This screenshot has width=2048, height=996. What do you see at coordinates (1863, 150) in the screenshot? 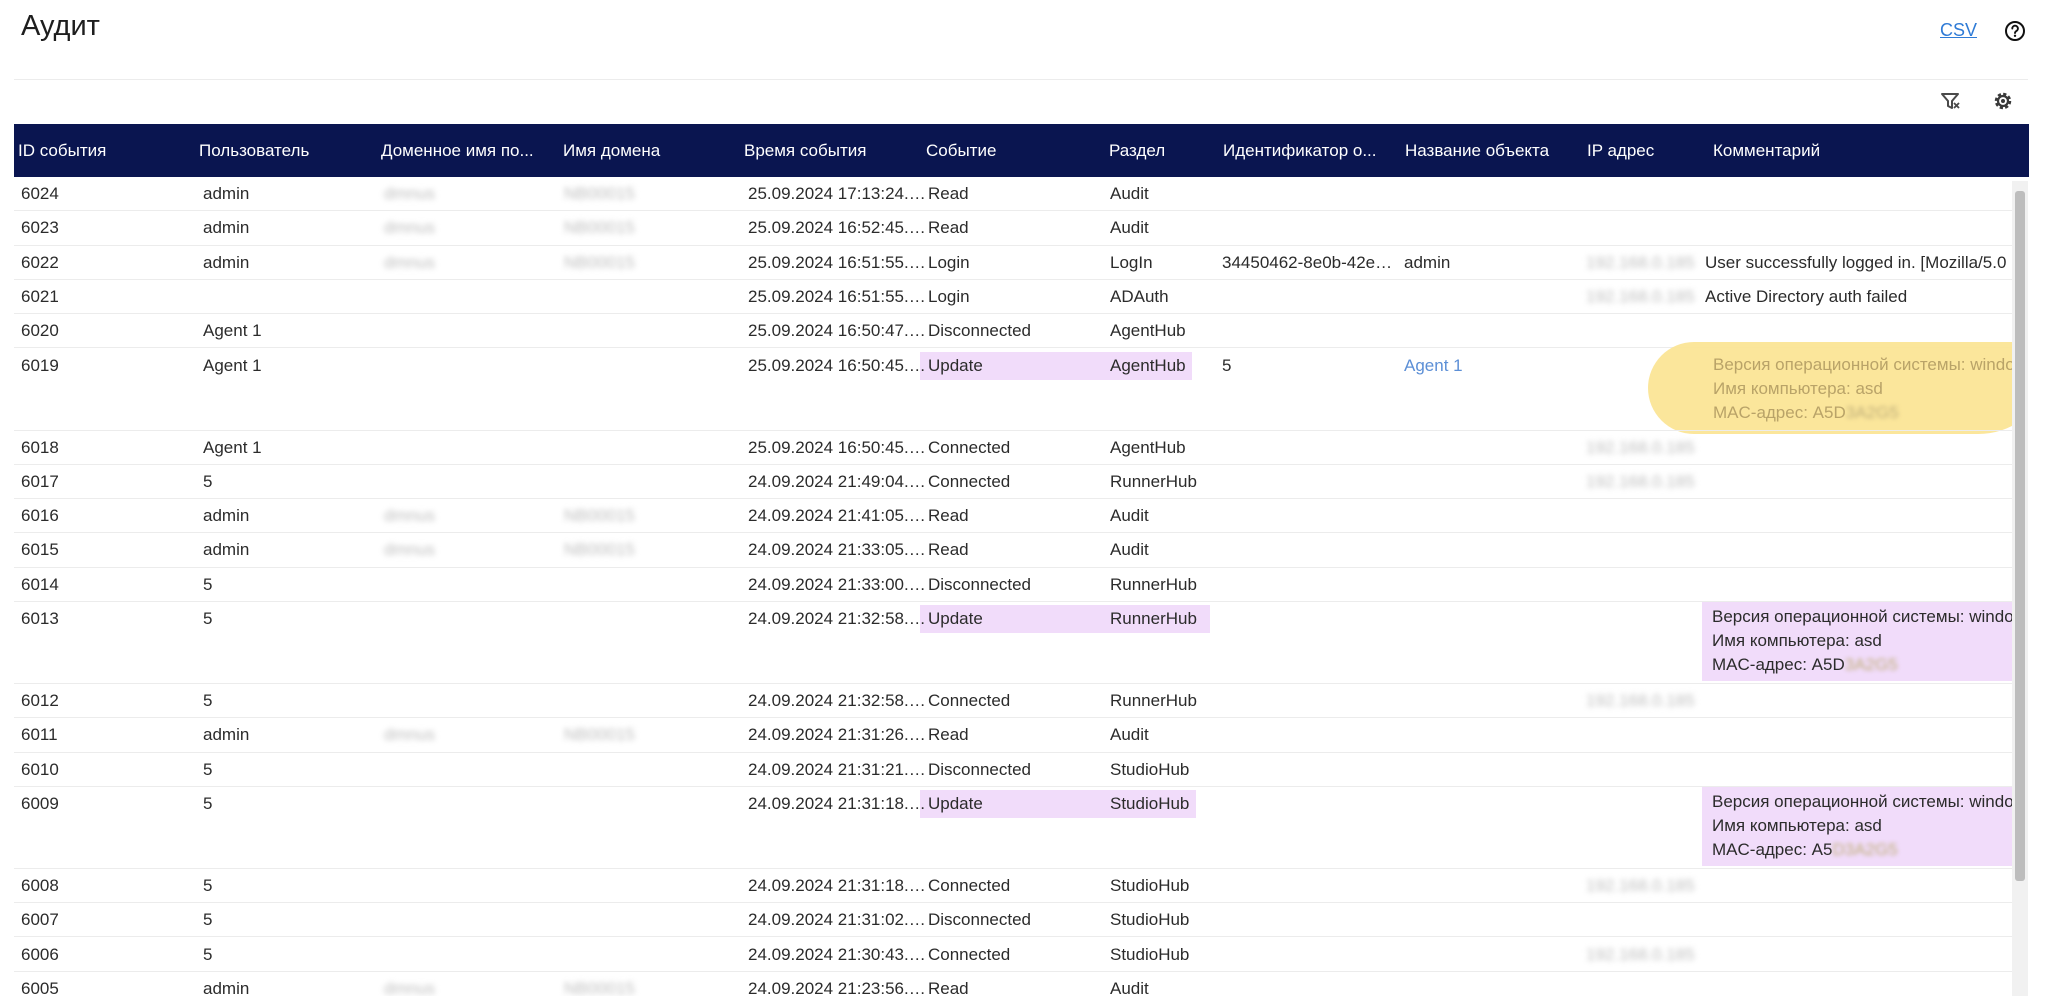
I see `col-comment-header: Комментарий` at bounding box center [1863, 150].